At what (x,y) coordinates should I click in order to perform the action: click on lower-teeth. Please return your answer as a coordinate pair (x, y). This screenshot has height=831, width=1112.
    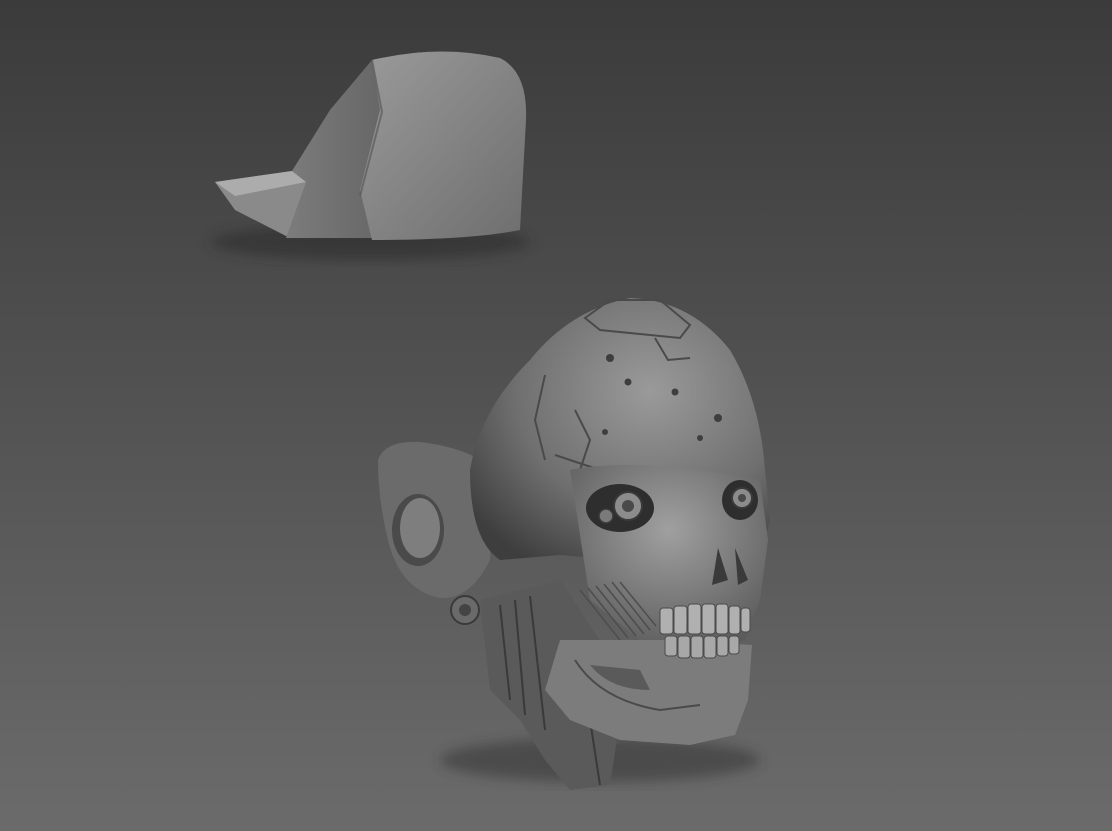
    Looking at the image, I should click on (702, 647).